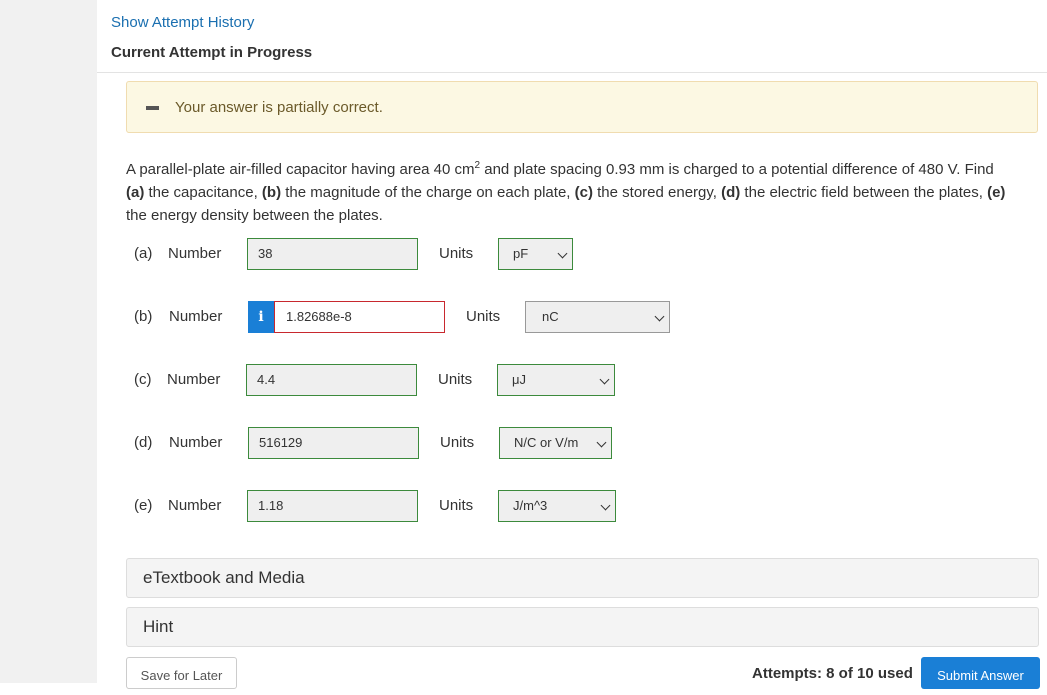 This screenshot has height=695, width=1047. Describe the element at coordinates (48, 341) in the screenshot. I see `left-sidebar` at that location.